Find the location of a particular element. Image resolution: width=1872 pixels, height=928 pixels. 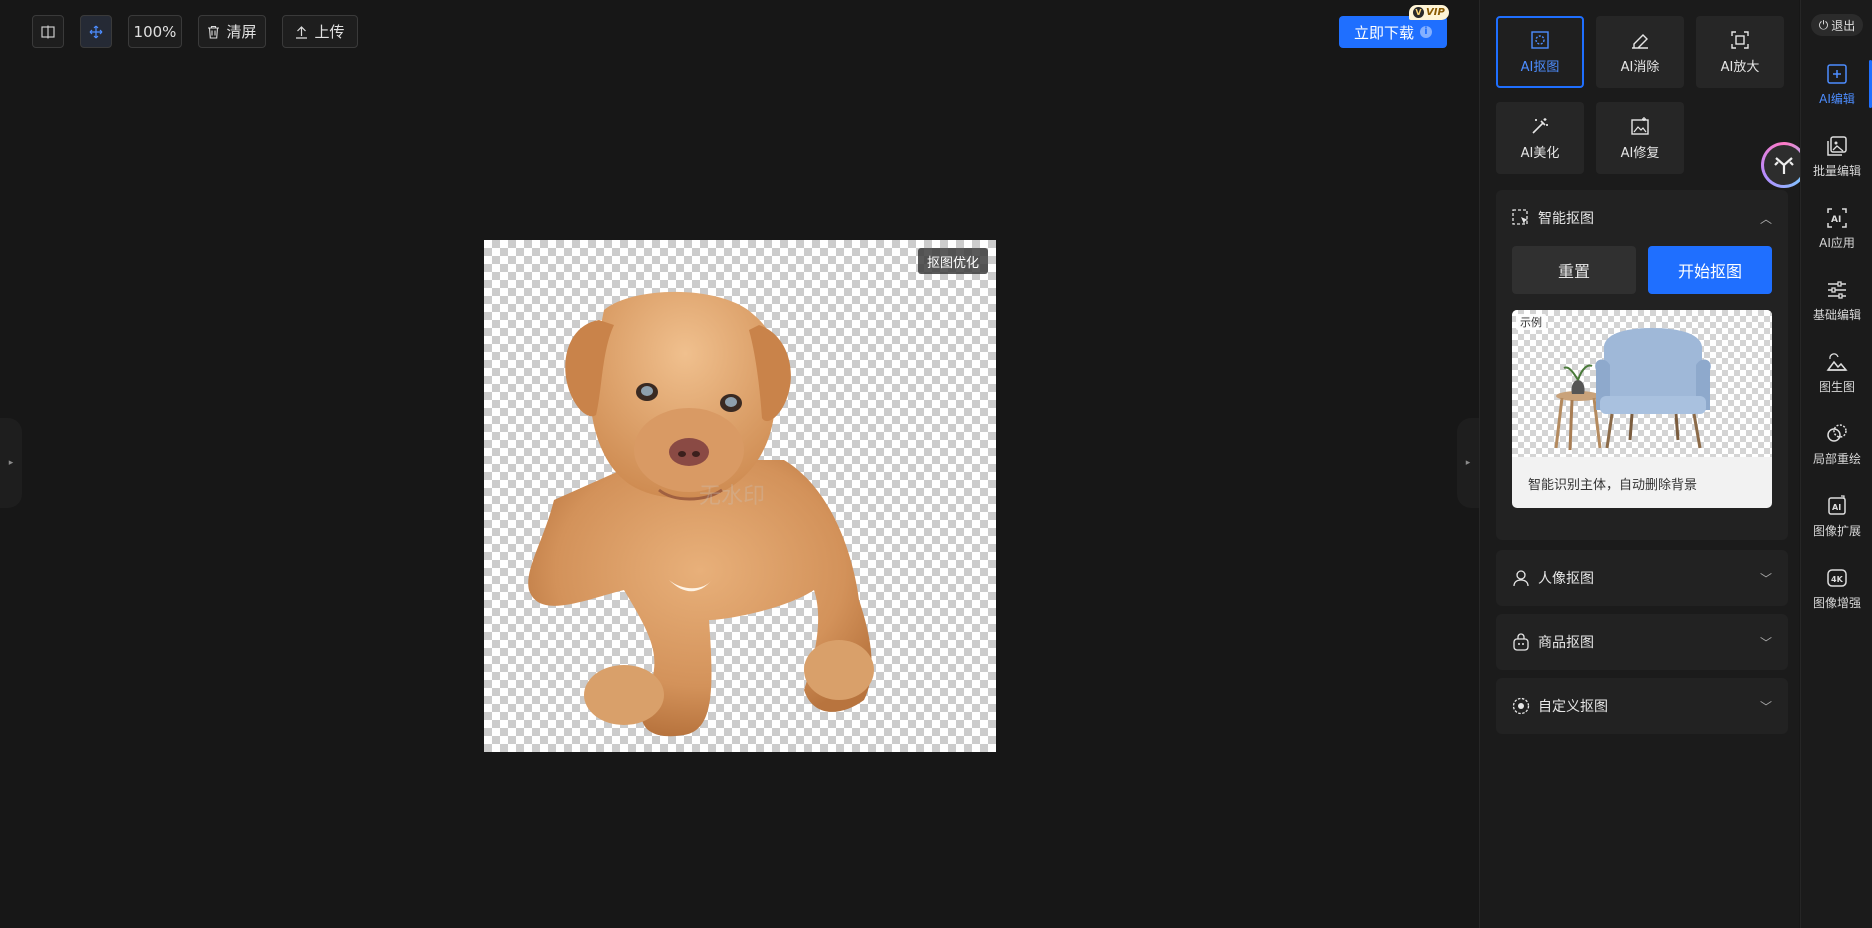

cutout-icon is located at coordinates (1540, 39).